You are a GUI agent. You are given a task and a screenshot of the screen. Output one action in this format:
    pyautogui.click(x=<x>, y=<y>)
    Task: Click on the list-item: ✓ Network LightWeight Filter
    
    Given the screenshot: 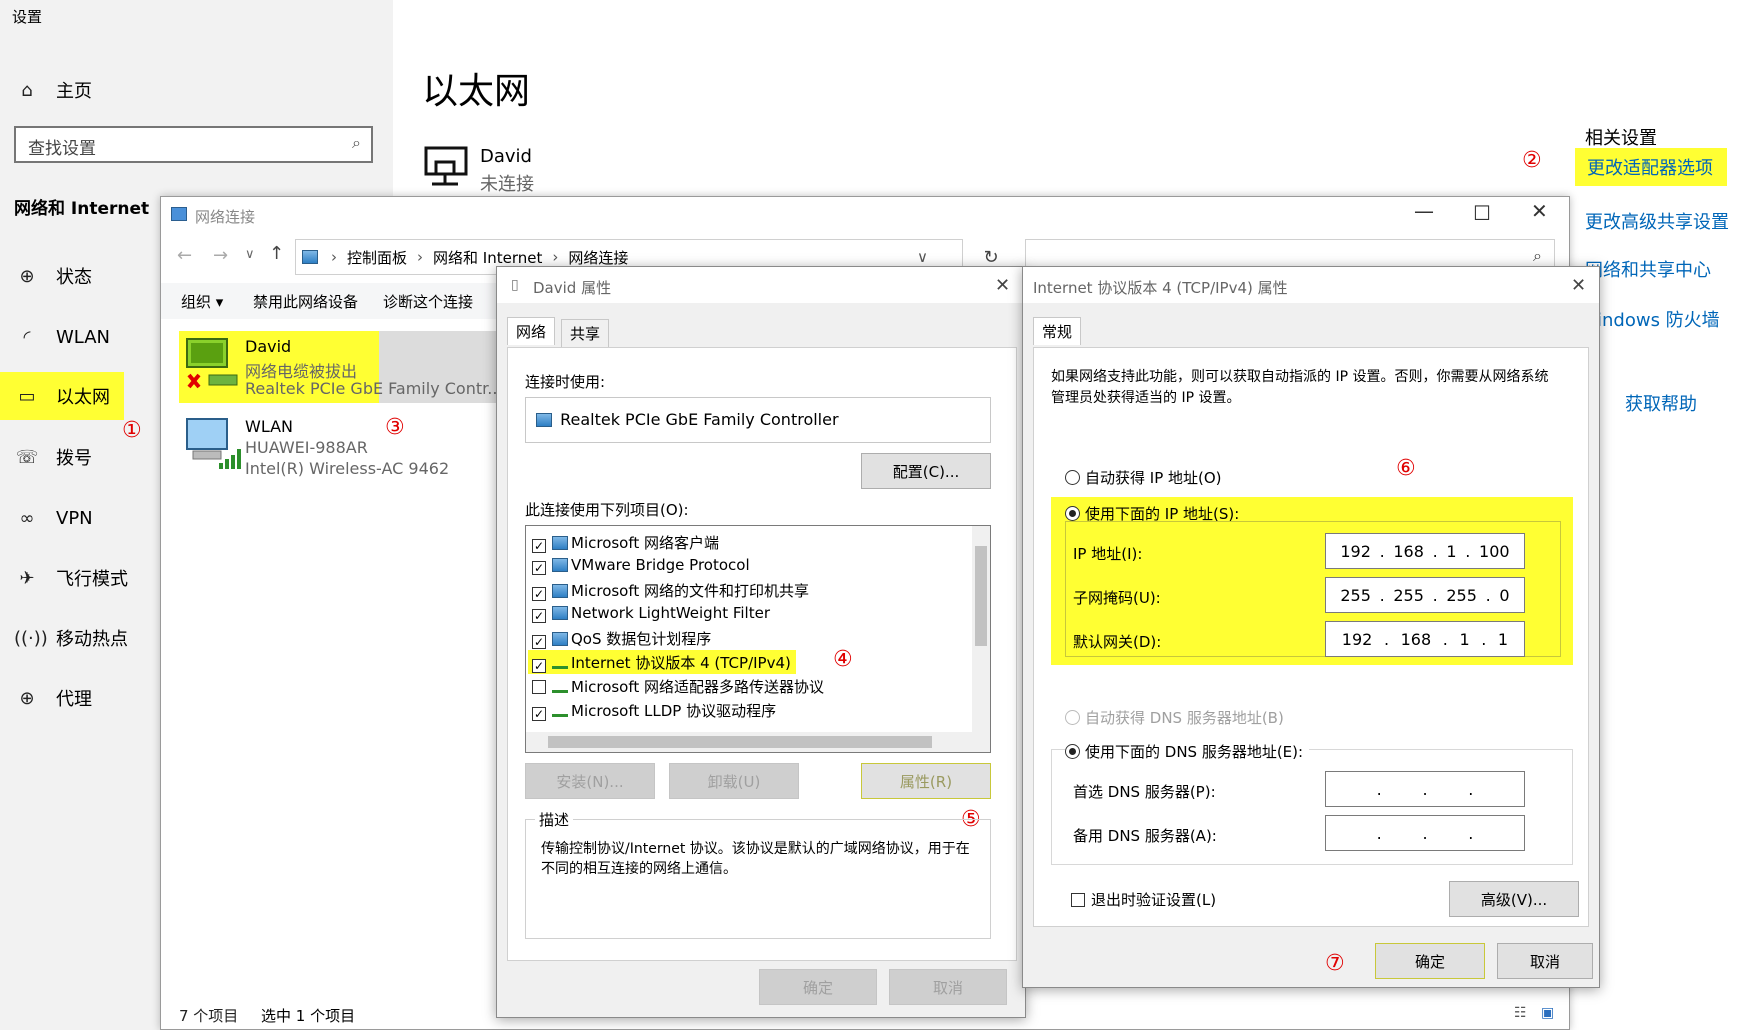 What is the action you would take?
    pyautogui.click(x=651, y=613)
    